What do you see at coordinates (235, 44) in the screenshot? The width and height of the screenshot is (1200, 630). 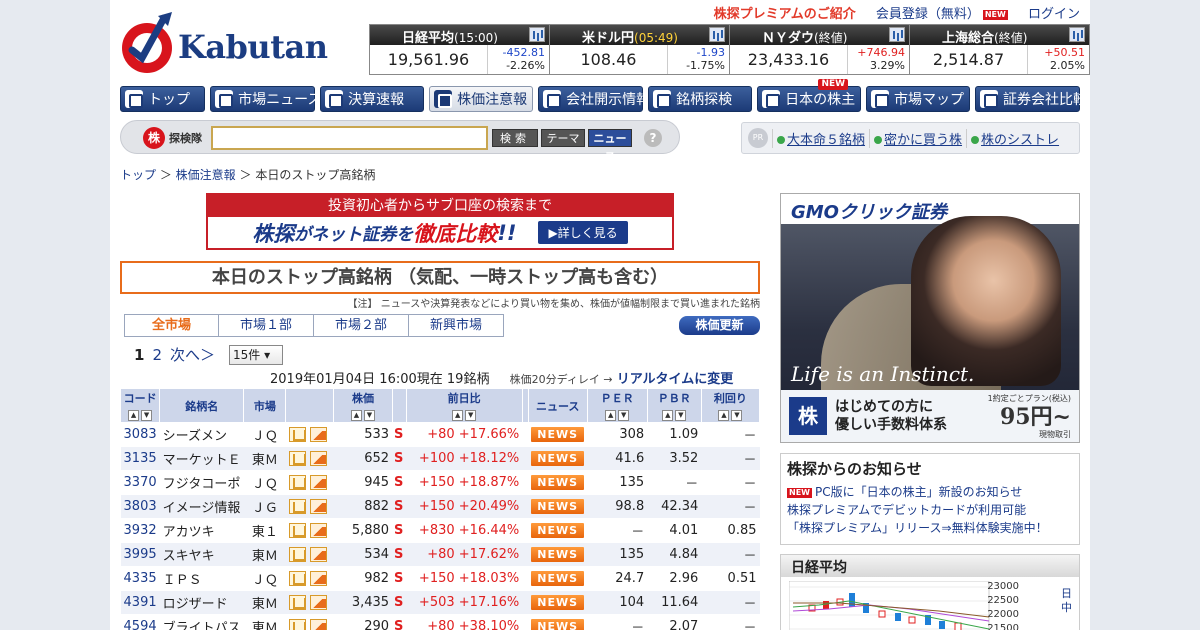 I see `kabutan-logo: Kabutan` at bounding box center [235, 44].